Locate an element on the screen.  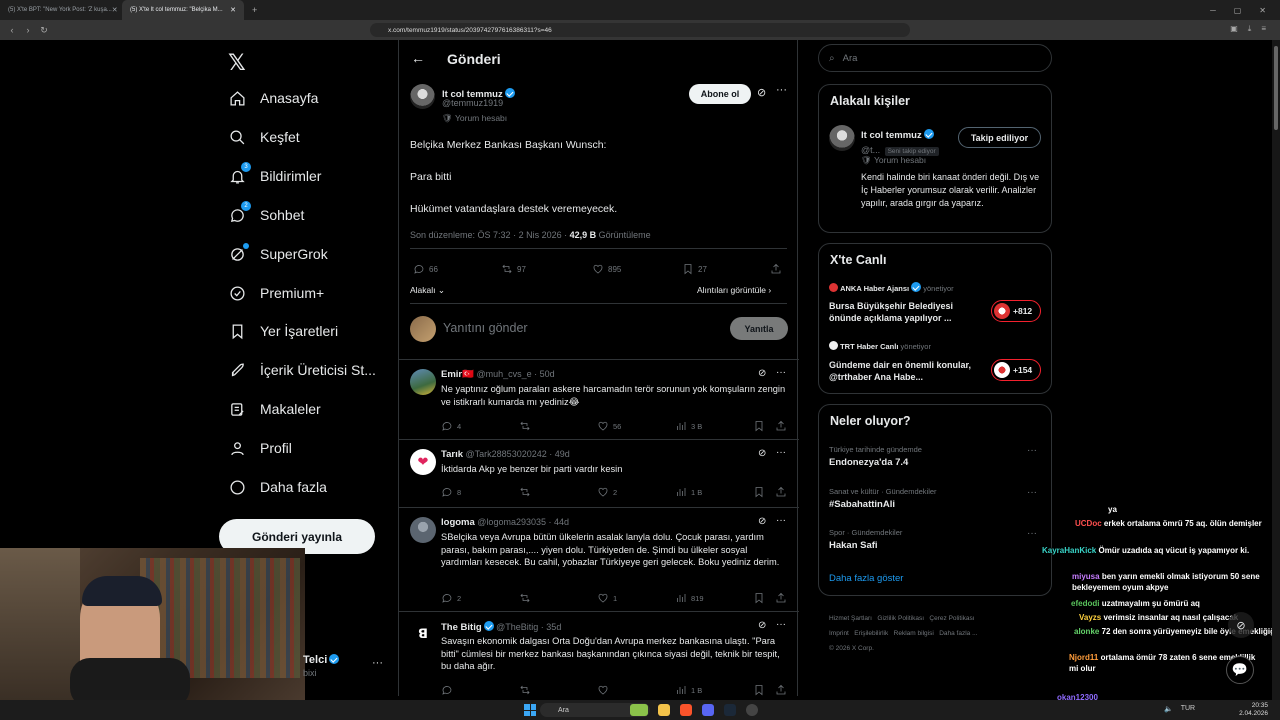
messages-fab-icon: 💬 is located at coordinates (1240, 670).